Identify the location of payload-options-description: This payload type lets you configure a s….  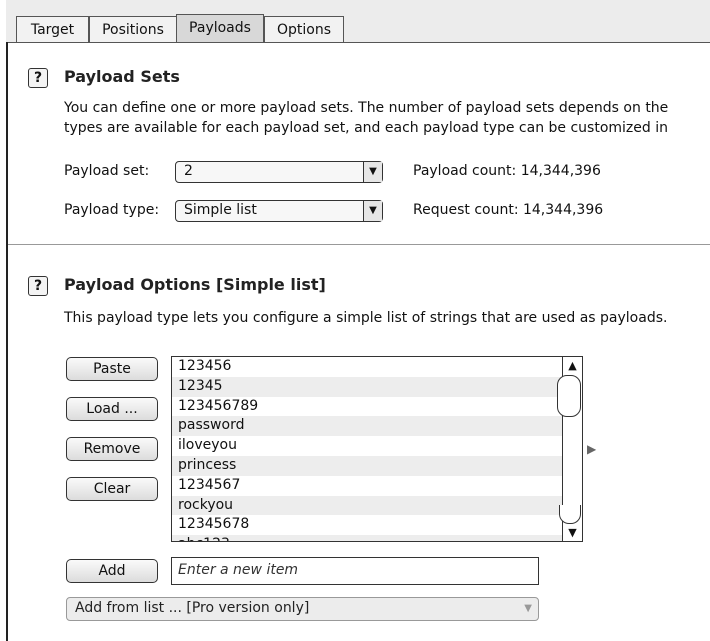
(366, 318).